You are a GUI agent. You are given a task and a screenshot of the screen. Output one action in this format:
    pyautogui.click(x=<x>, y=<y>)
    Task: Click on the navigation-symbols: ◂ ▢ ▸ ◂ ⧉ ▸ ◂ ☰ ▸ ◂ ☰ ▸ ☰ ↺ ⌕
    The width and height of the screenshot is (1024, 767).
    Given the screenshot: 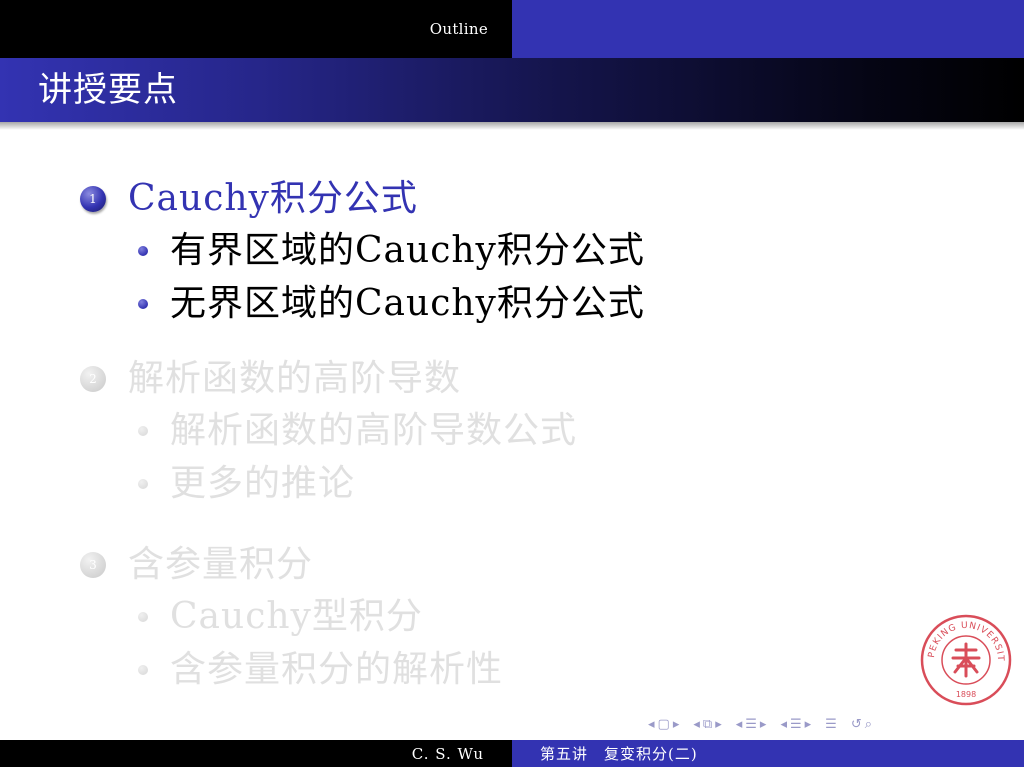 What is the action you would take?
    pyautogui.click(x=760, y=725)
    